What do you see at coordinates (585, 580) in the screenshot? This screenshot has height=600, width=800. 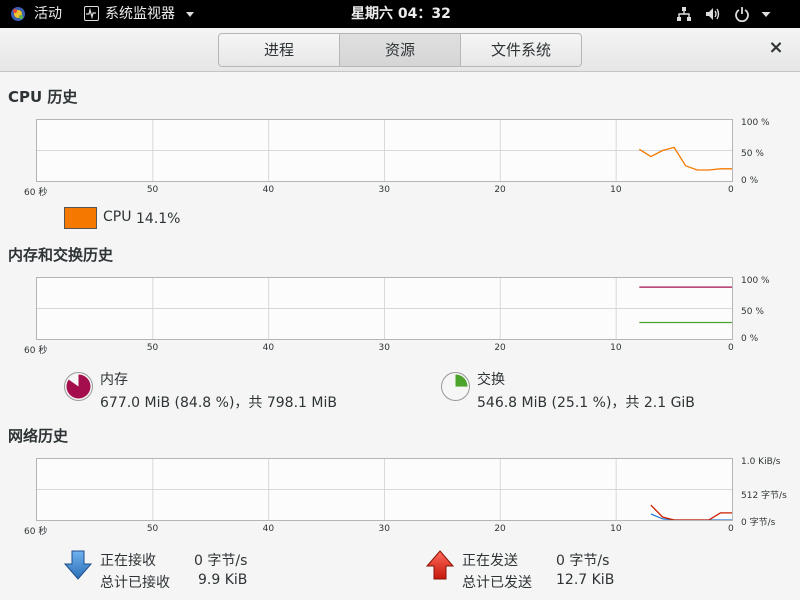 I see `total-sent-value: 12.7 KiB` at bounding box center [585, 580].